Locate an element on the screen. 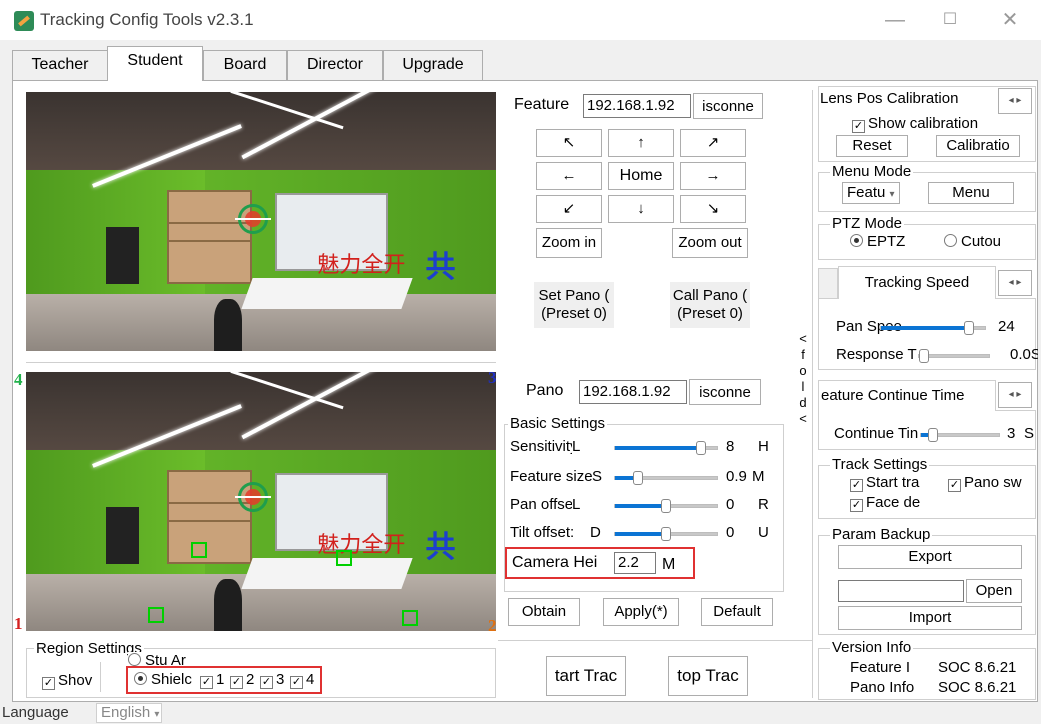 This screenshot has height=724, width=1041. shield-radio: Shielc is located at coordinates (163, 679).